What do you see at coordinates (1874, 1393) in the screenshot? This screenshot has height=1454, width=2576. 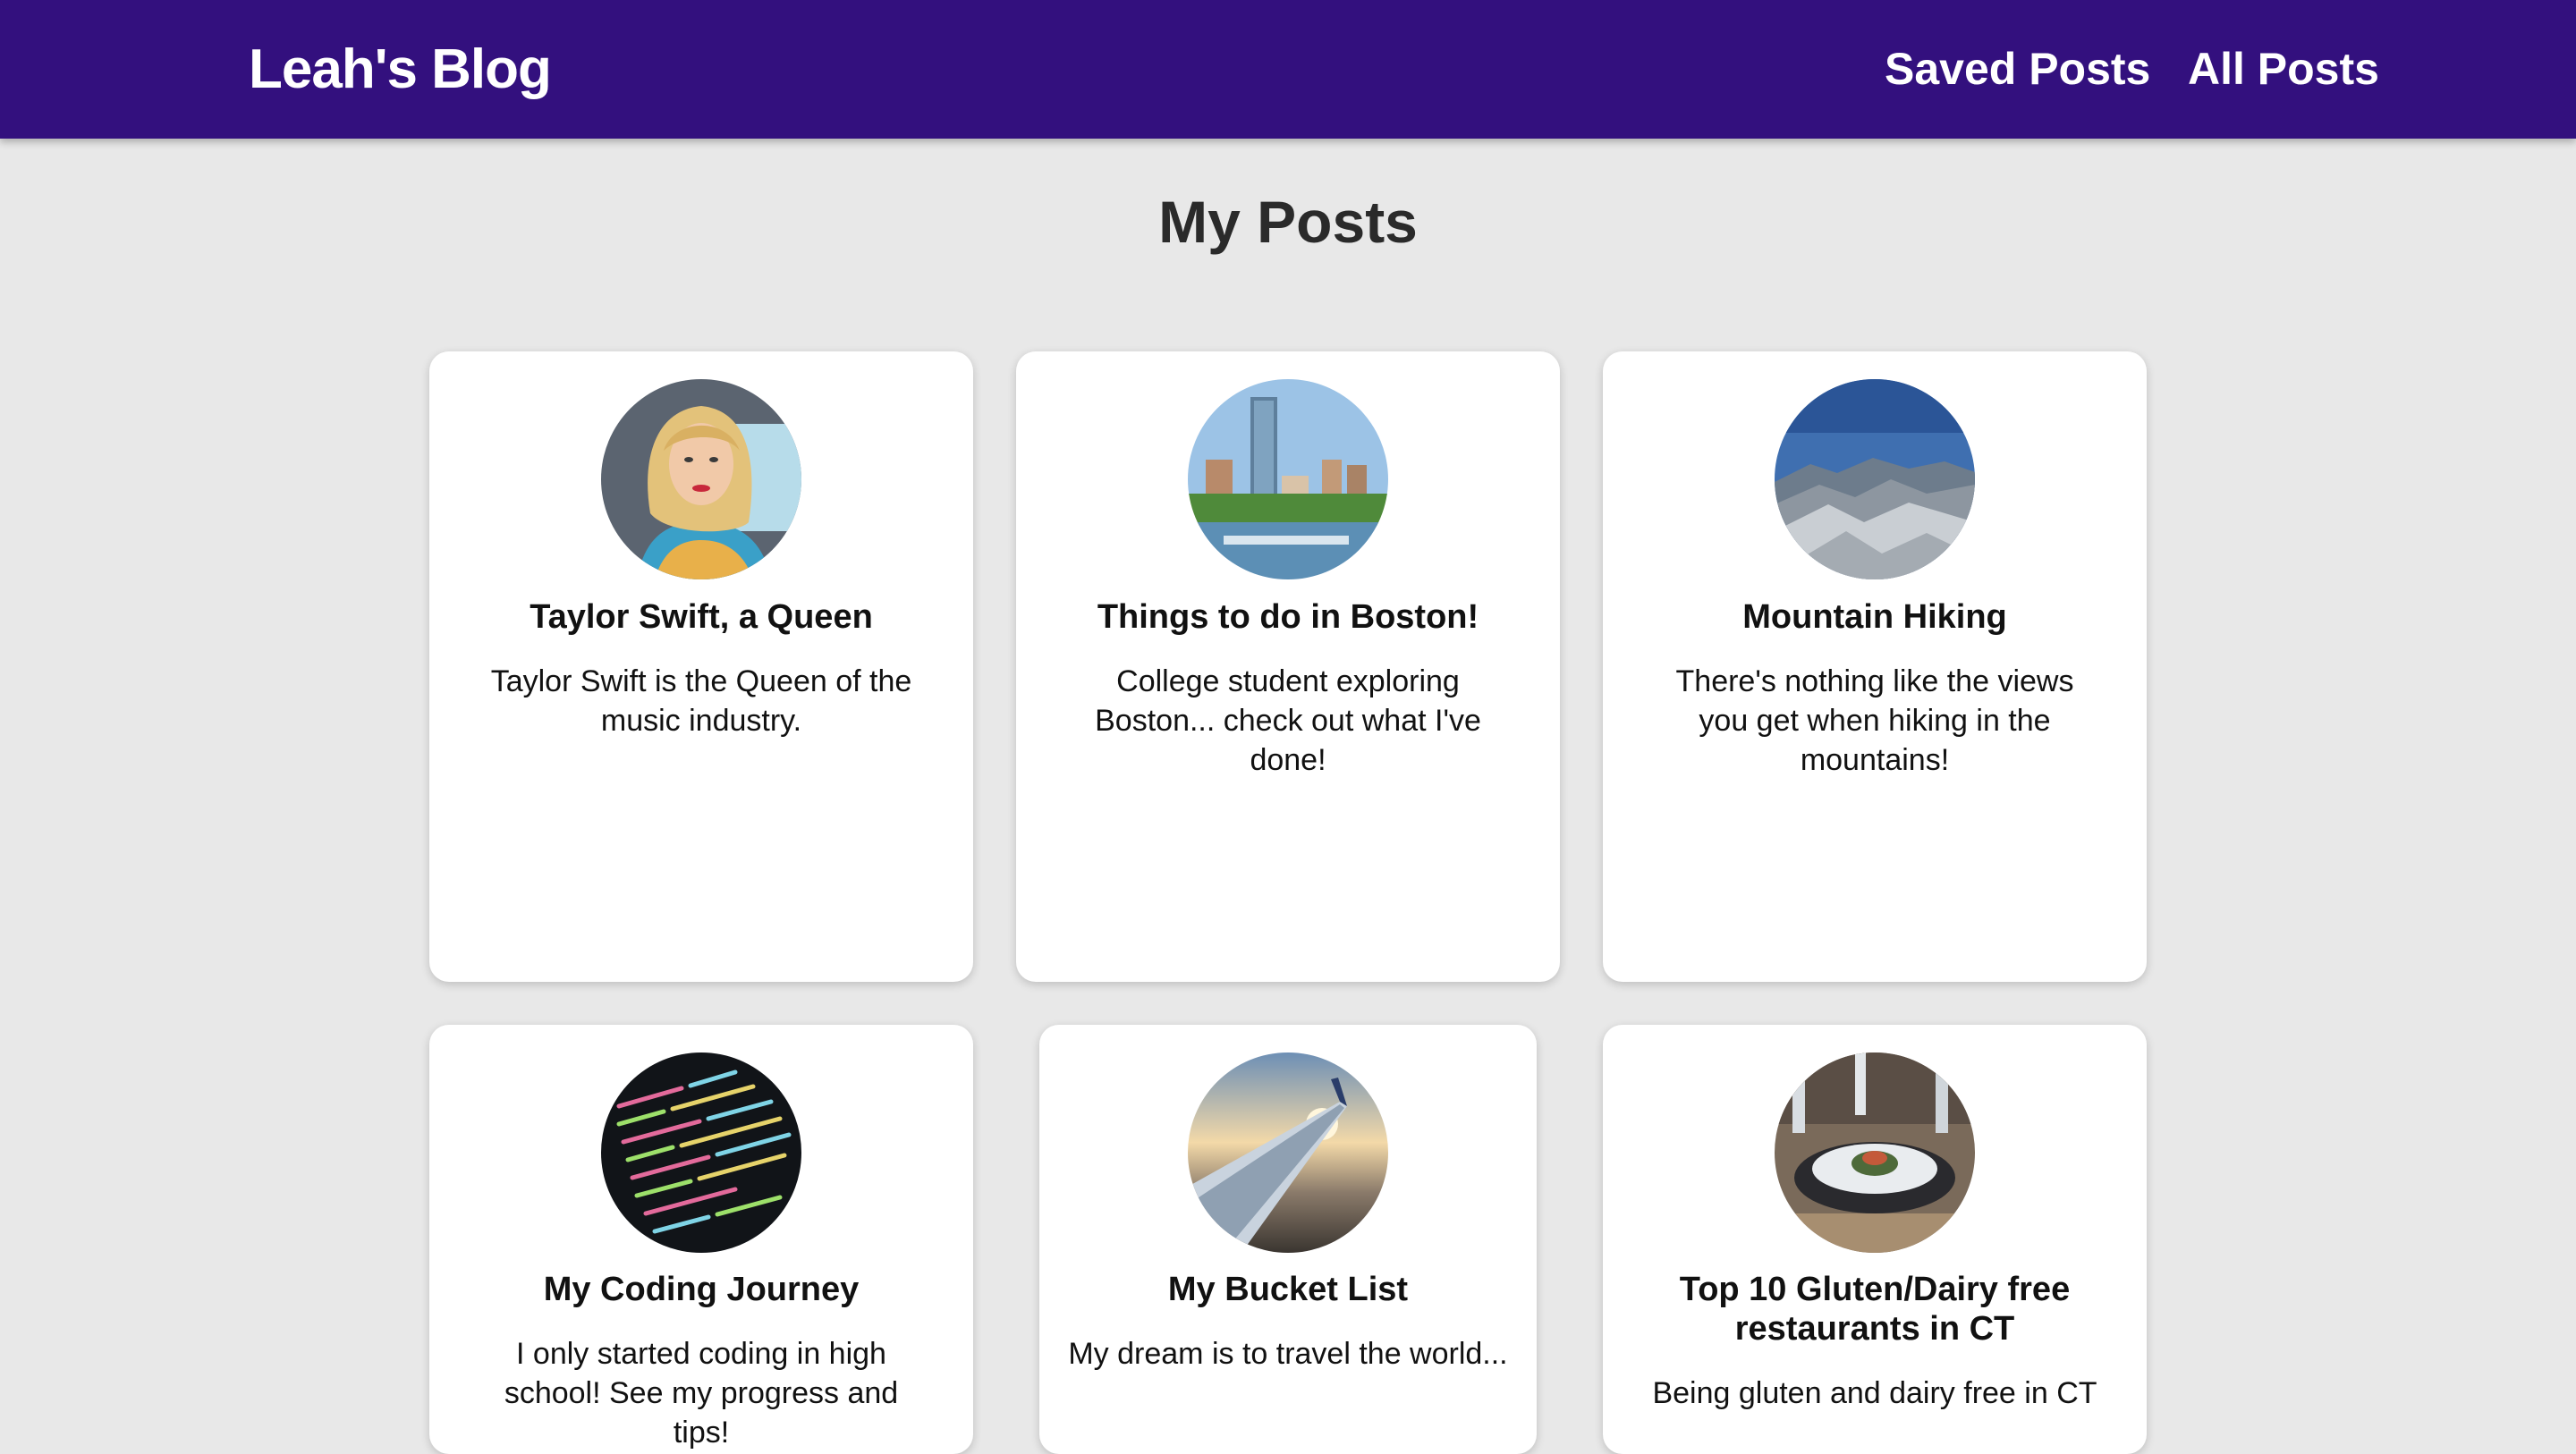 I see `post-description: Being gluten and dairy free in CT` at bounding box center [1874, 1393].